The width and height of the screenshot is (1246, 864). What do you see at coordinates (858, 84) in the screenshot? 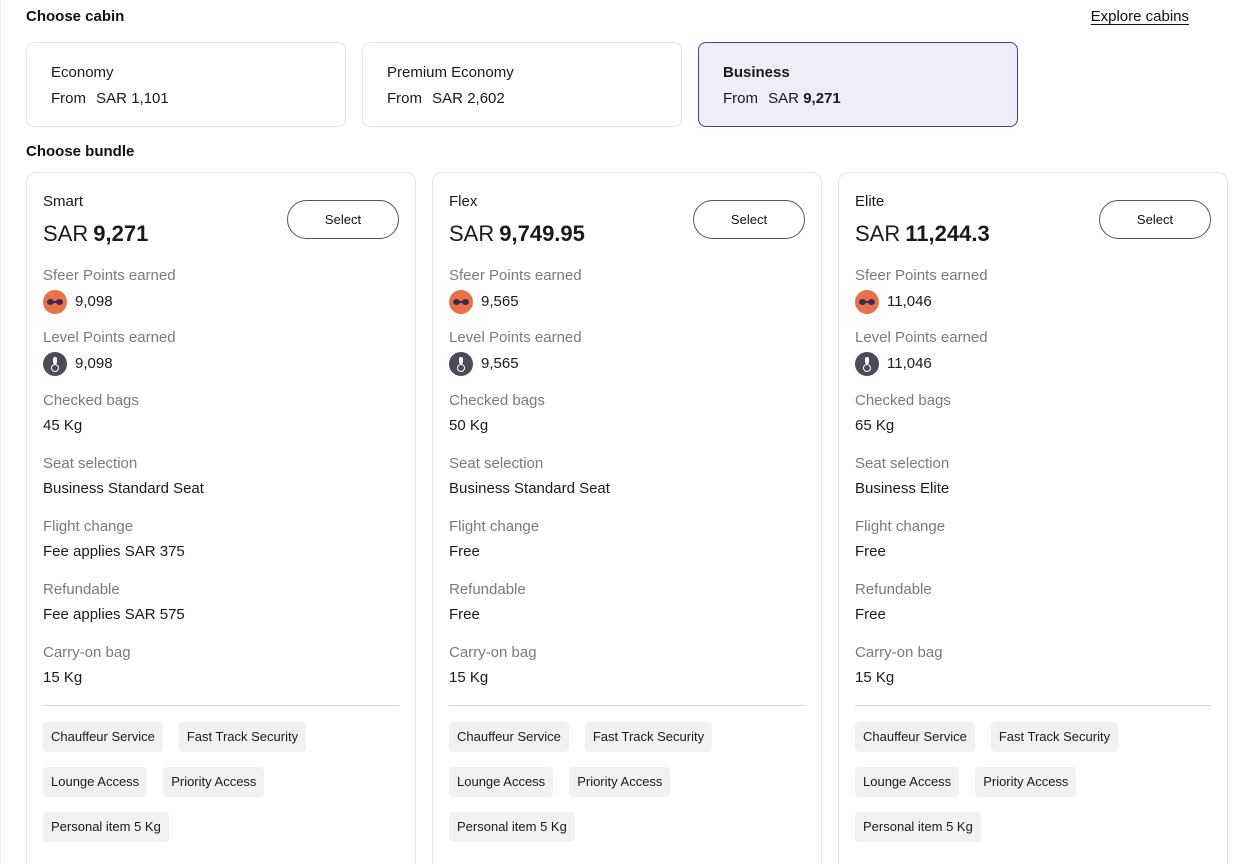
I see `cabin-option-business: Business From SAR 9,271` at bounding box center [858, 84].